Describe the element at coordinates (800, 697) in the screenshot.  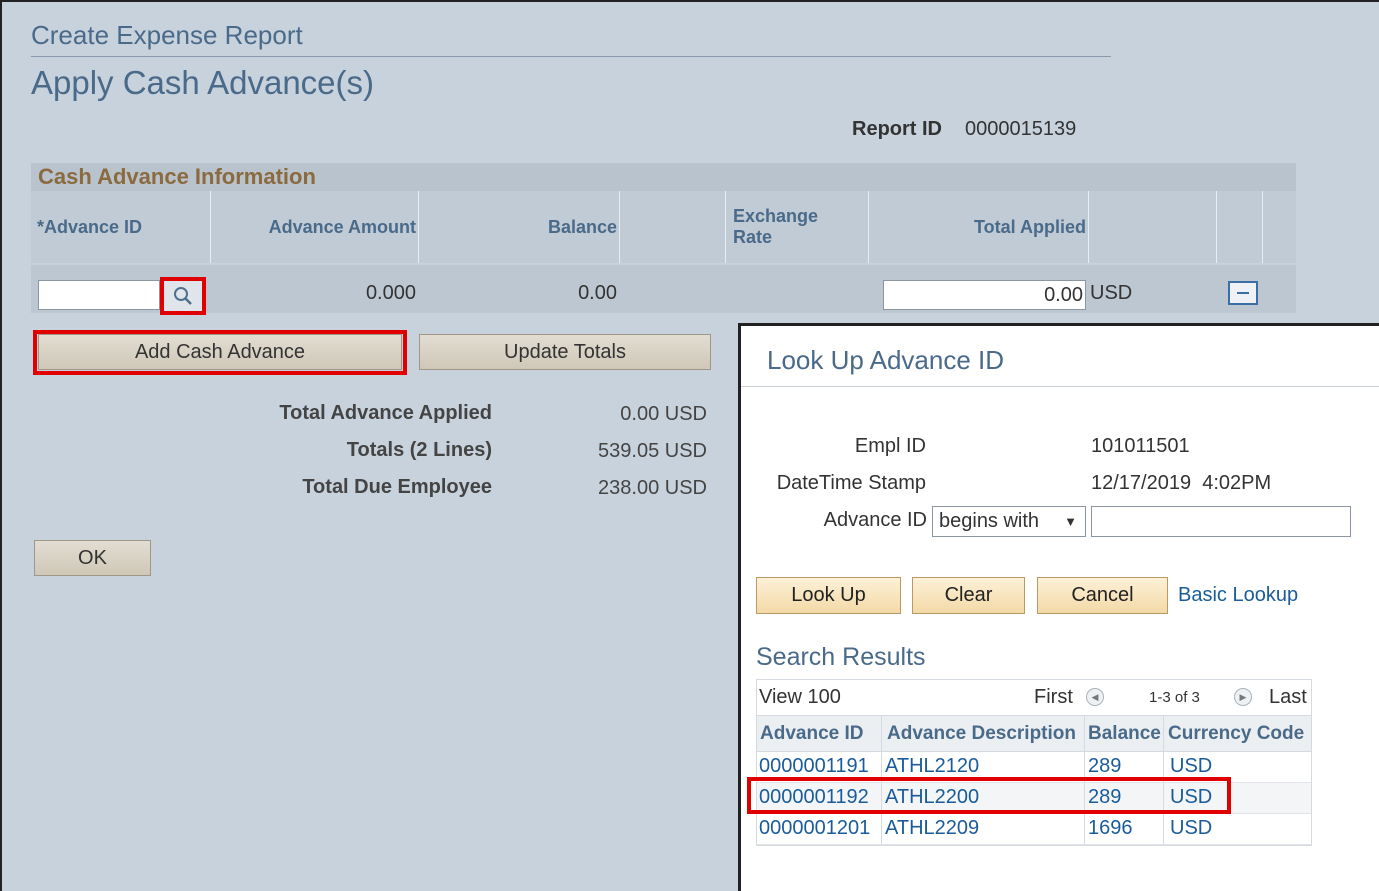
I see `view-all-link: View 100` at that location.